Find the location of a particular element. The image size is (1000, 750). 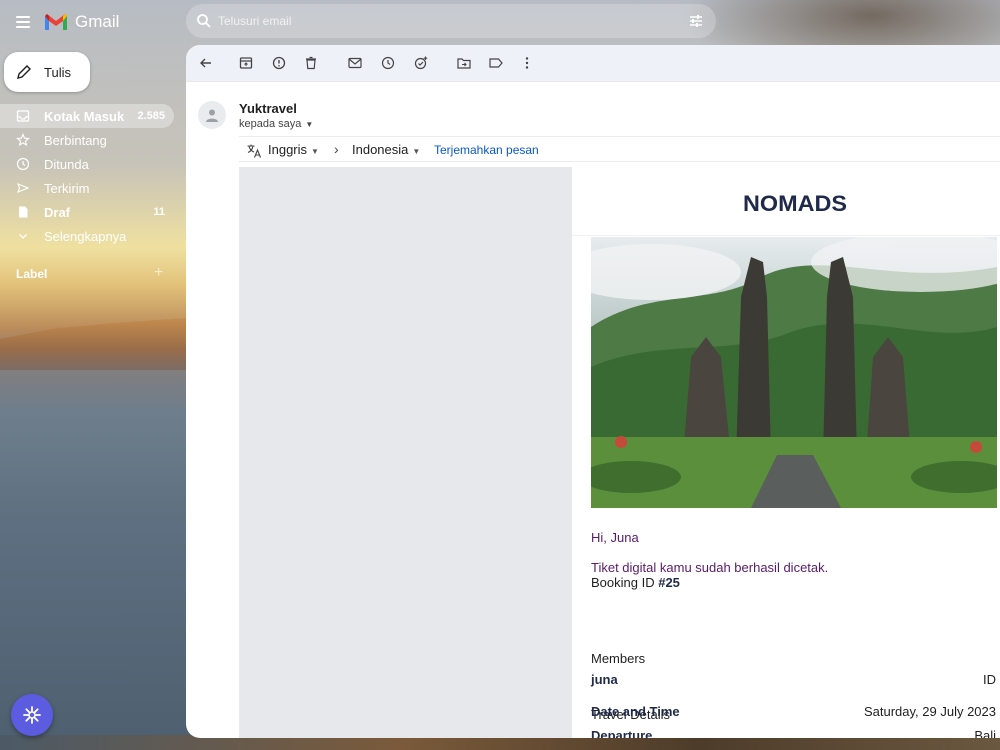

sidebar-item-label: Terkirim is located at coordinates (67, 188).